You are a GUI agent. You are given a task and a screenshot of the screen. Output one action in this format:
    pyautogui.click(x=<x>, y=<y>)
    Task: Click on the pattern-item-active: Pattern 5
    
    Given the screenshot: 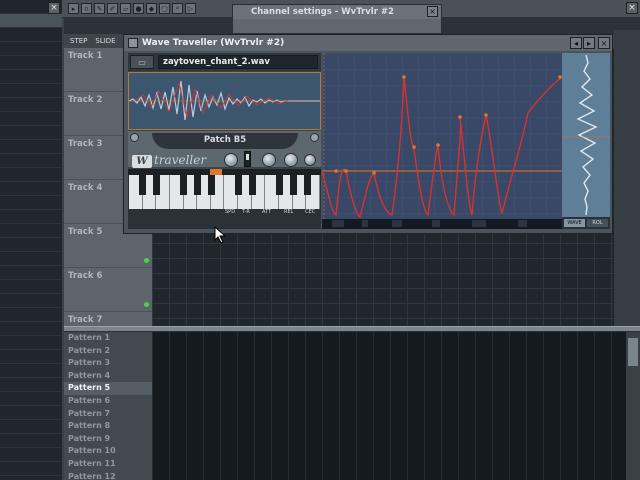 What is the action you would take?
    pyautogui.click(x=108, y=388)
    